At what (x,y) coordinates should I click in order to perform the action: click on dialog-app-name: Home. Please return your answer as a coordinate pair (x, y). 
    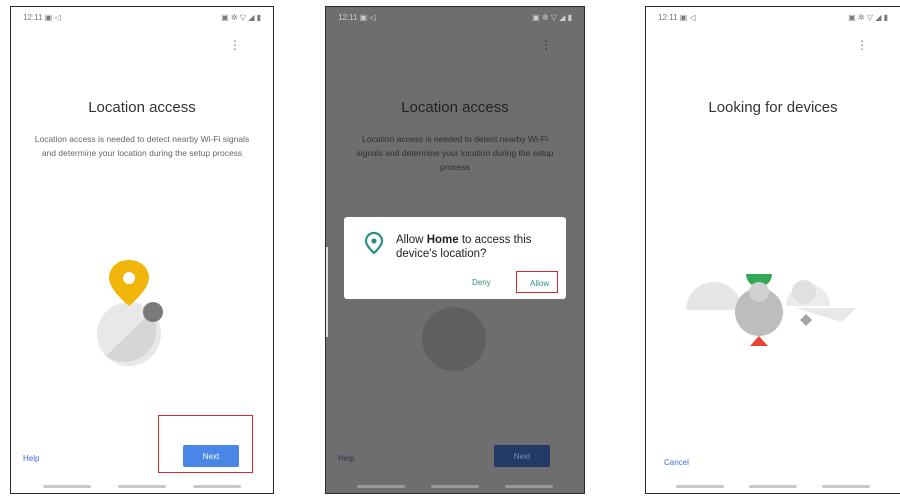
    Looking at the image, I should click on (442, 240).